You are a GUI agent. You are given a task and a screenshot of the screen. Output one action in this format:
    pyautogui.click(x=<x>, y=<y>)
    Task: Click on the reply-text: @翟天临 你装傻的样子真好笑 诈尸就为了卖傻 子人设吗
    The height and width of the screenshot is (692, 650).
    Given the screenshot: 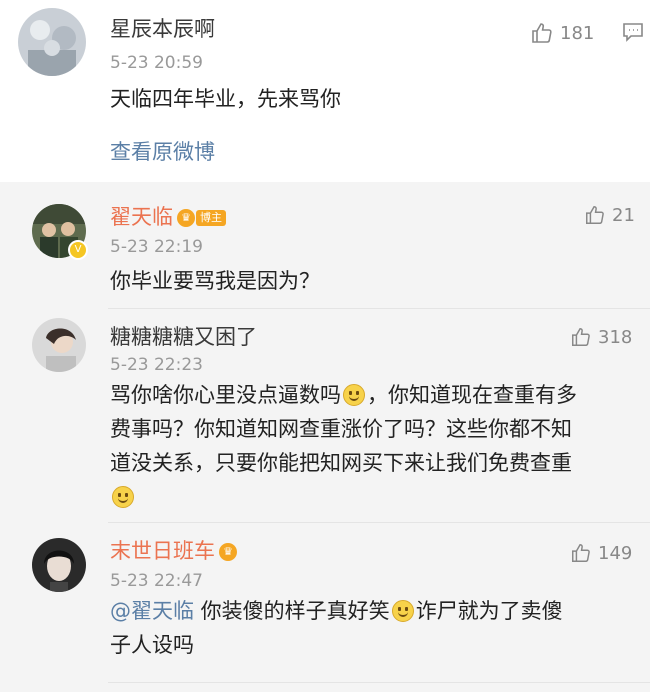 What is the action you would take?
    pyautogui.click(x=336, y=628)
    